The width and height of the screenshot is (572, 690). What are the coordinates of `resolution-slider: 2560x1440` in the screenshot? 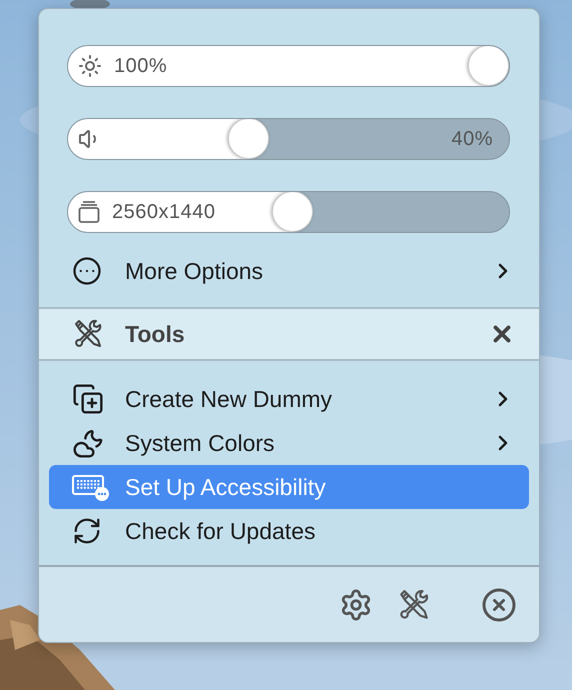 It's located at (288, 212).